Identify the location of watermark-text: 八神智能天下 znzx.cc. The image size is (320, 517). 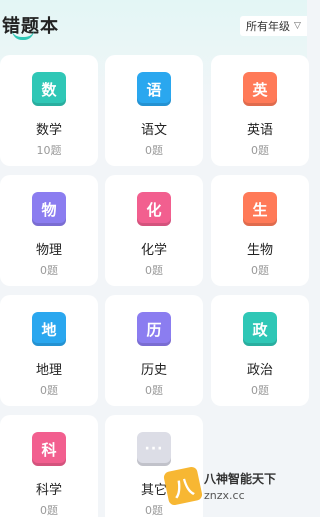
(240, 486).